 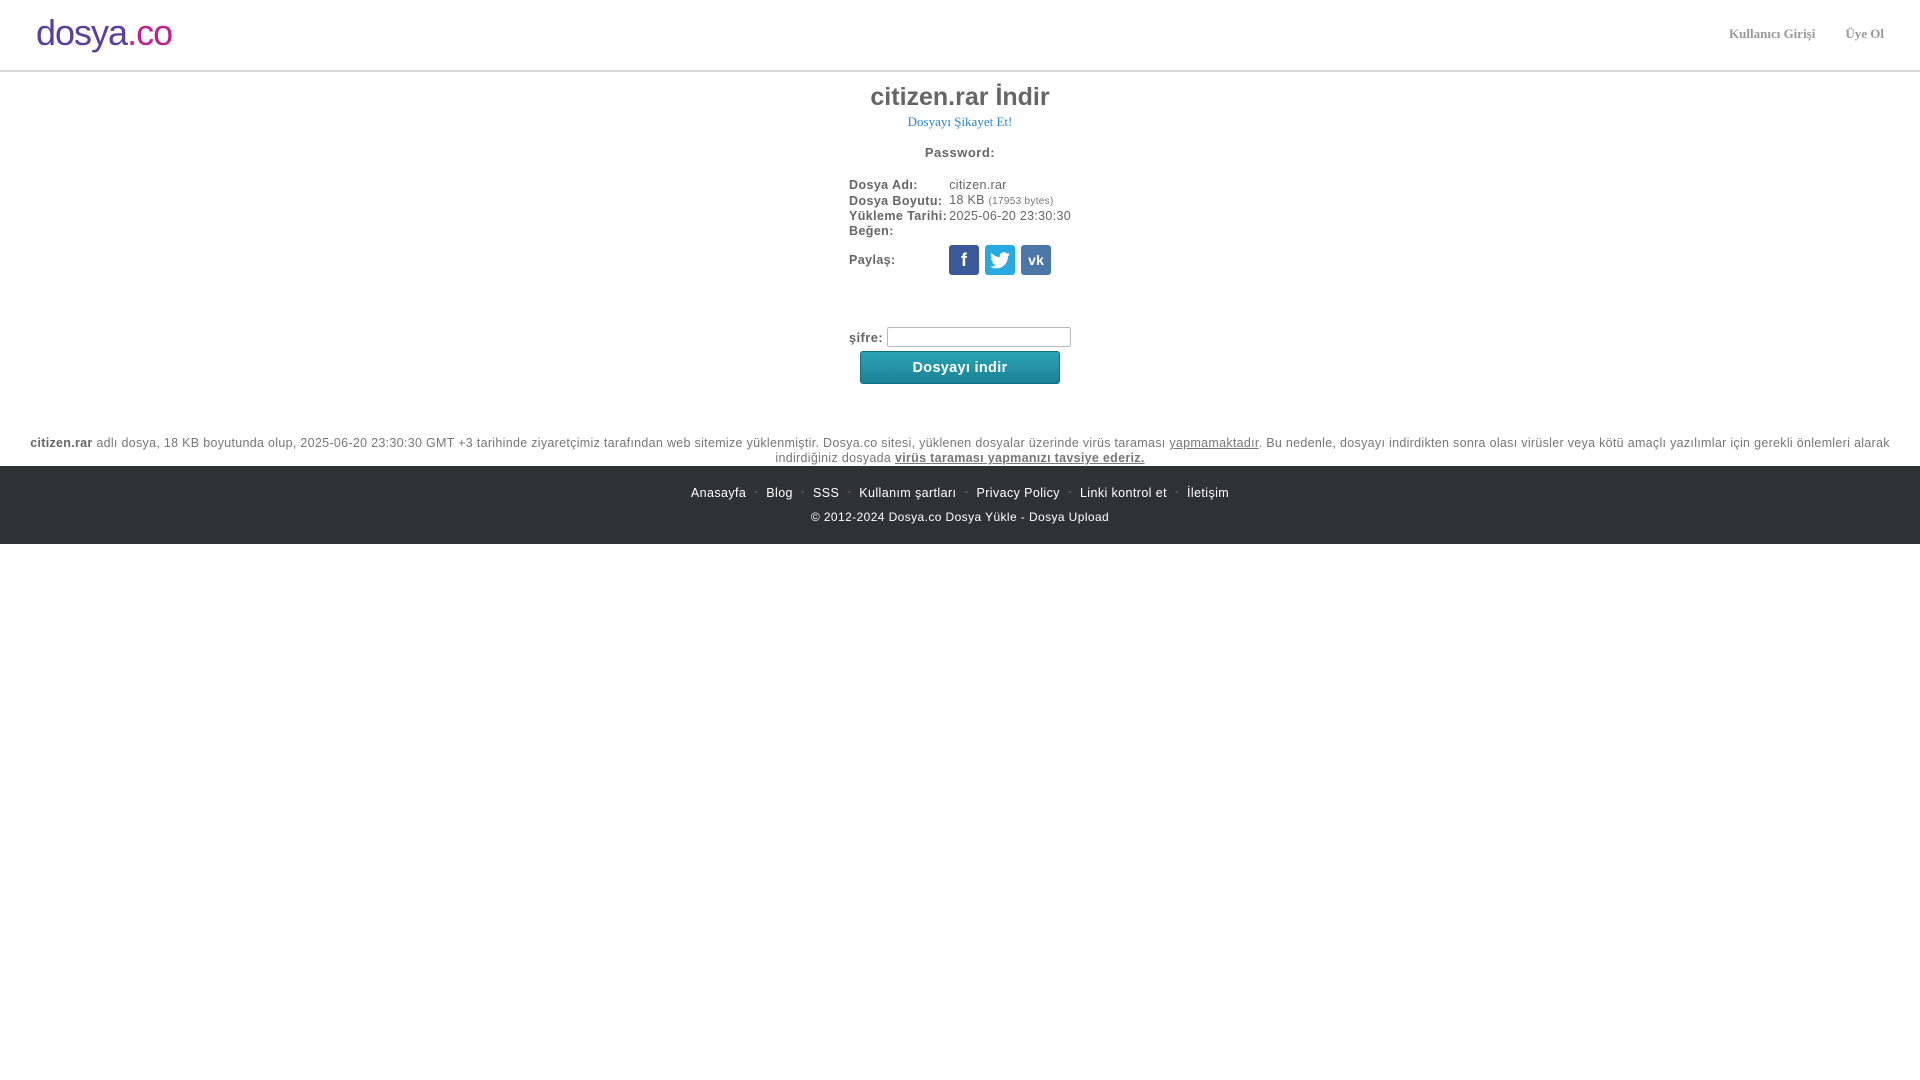 I want to click on file-size-bytes: (17953 bytes), so click(x=1021, y=201).